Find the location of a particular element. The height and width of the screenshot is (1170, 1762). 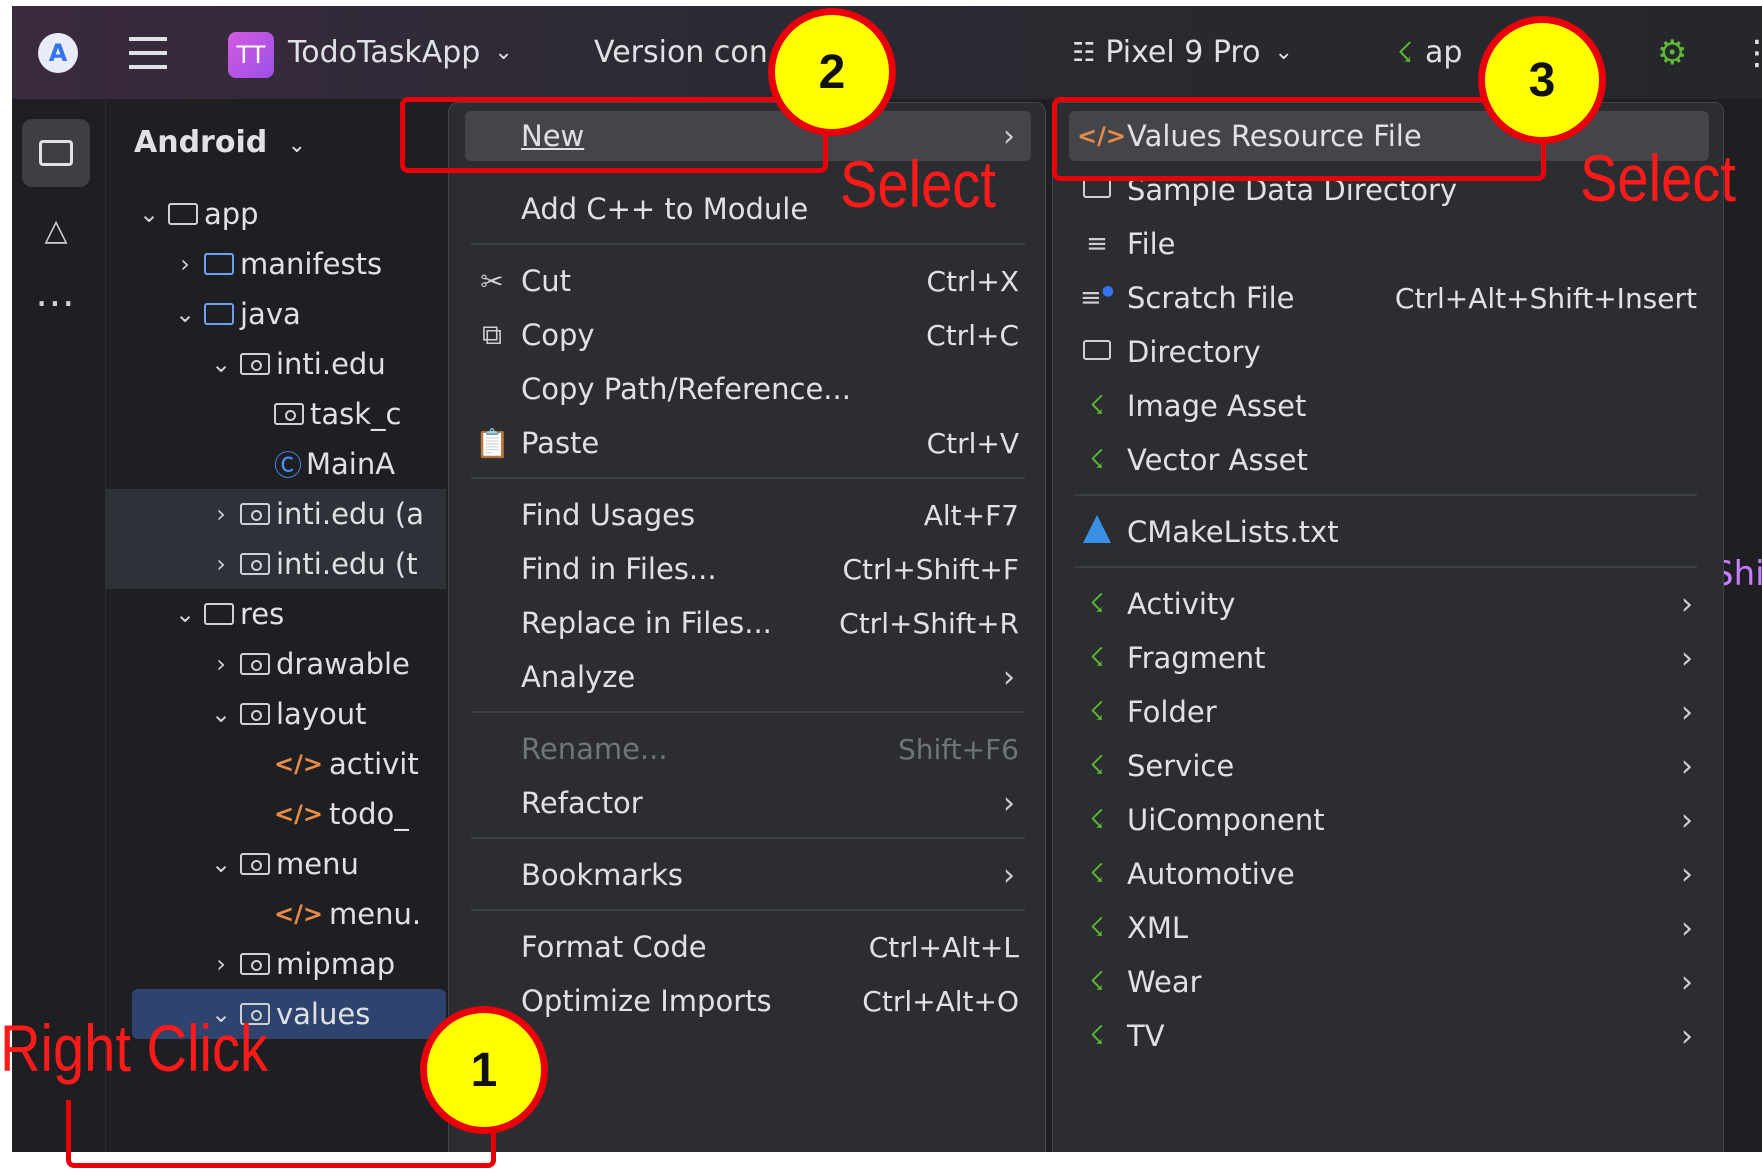

submenu-label: Directory is located at coordinates (1194, 352).